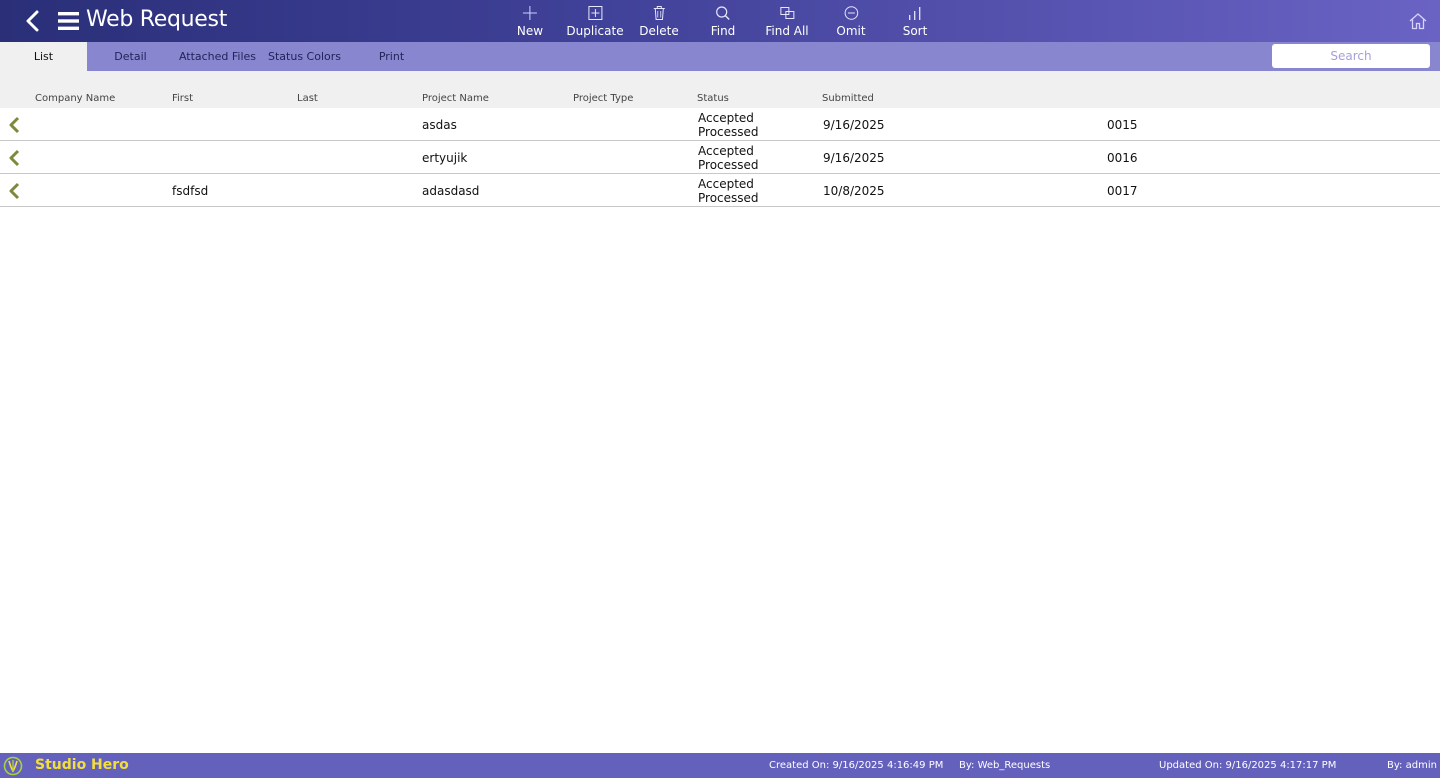 The height and width of the screenshot is (778, 1440). Describe the element at coordinates (304, 56) in the screenshot. I see `tab-status-colors: Status Colors` at that location.